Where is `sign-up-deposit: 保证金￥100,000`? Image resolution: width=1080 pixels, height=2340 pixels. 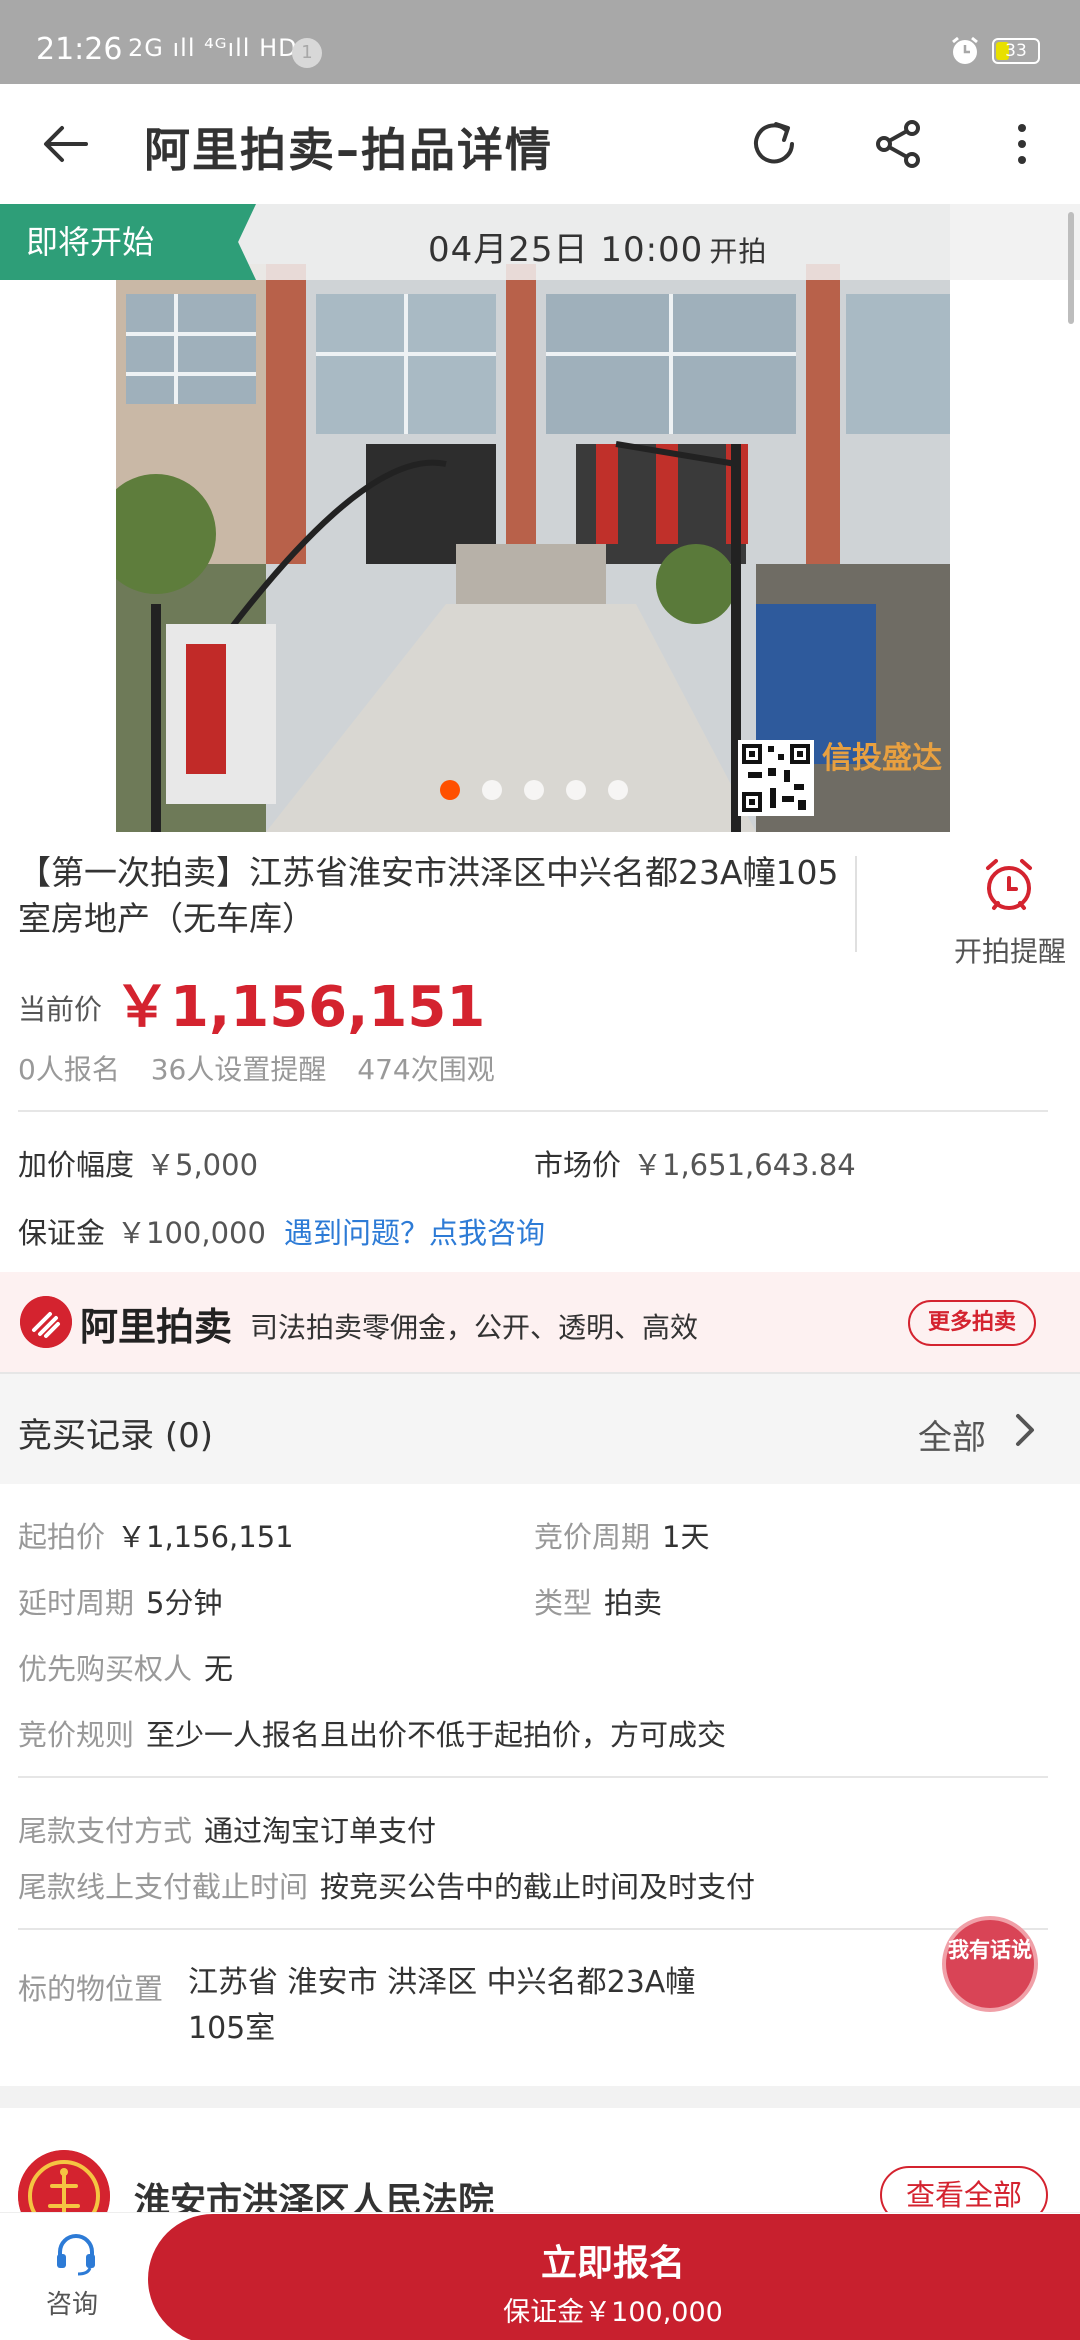
sign-up-deposit: 保证金￥100,000 is located at coordinates (613, 2312).